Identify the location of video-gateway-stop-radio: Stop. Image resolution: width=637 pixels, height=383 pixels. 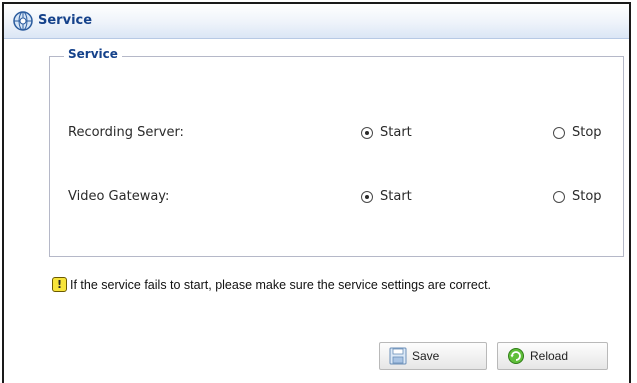
(577, 196).